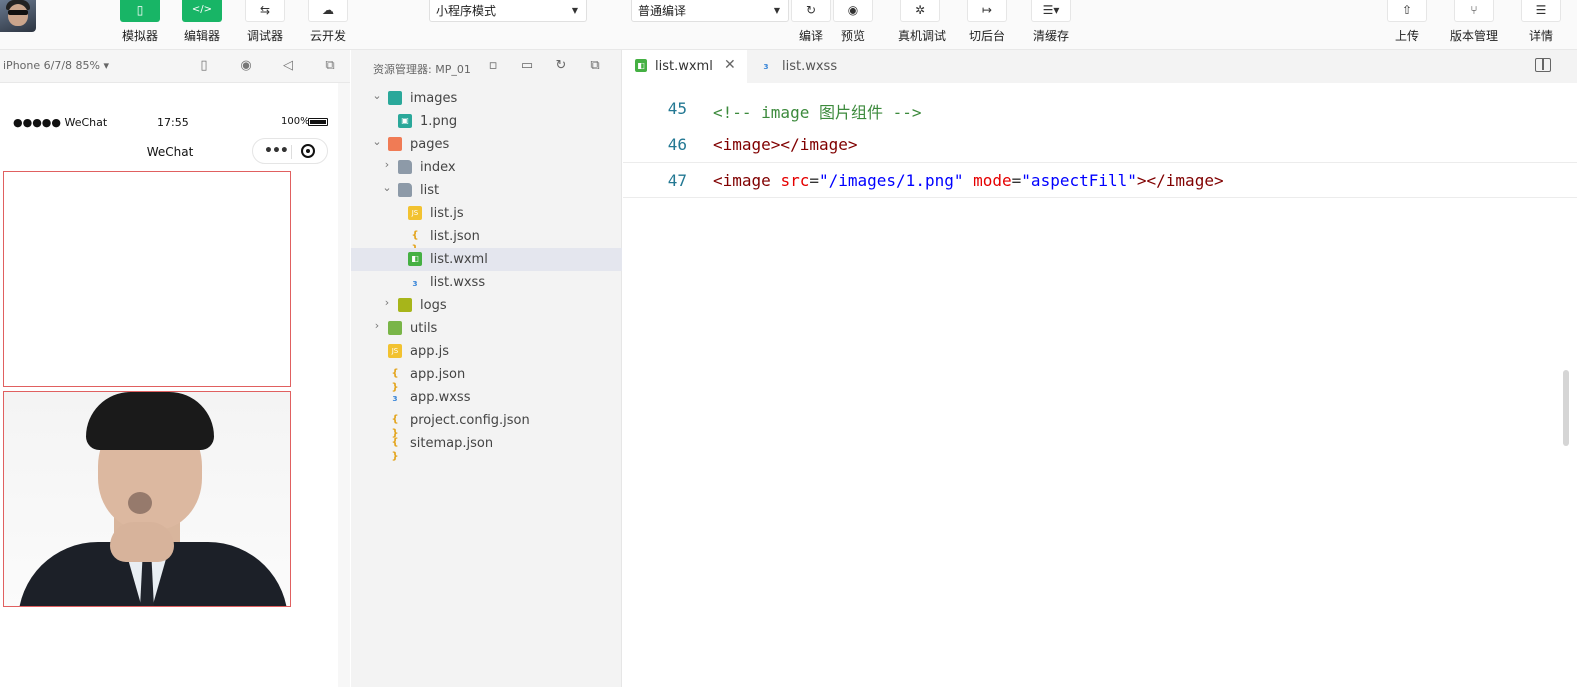 This screenshot has height=687, width=1577. I want to click on editor-scrollbar, so click(1566, 408).